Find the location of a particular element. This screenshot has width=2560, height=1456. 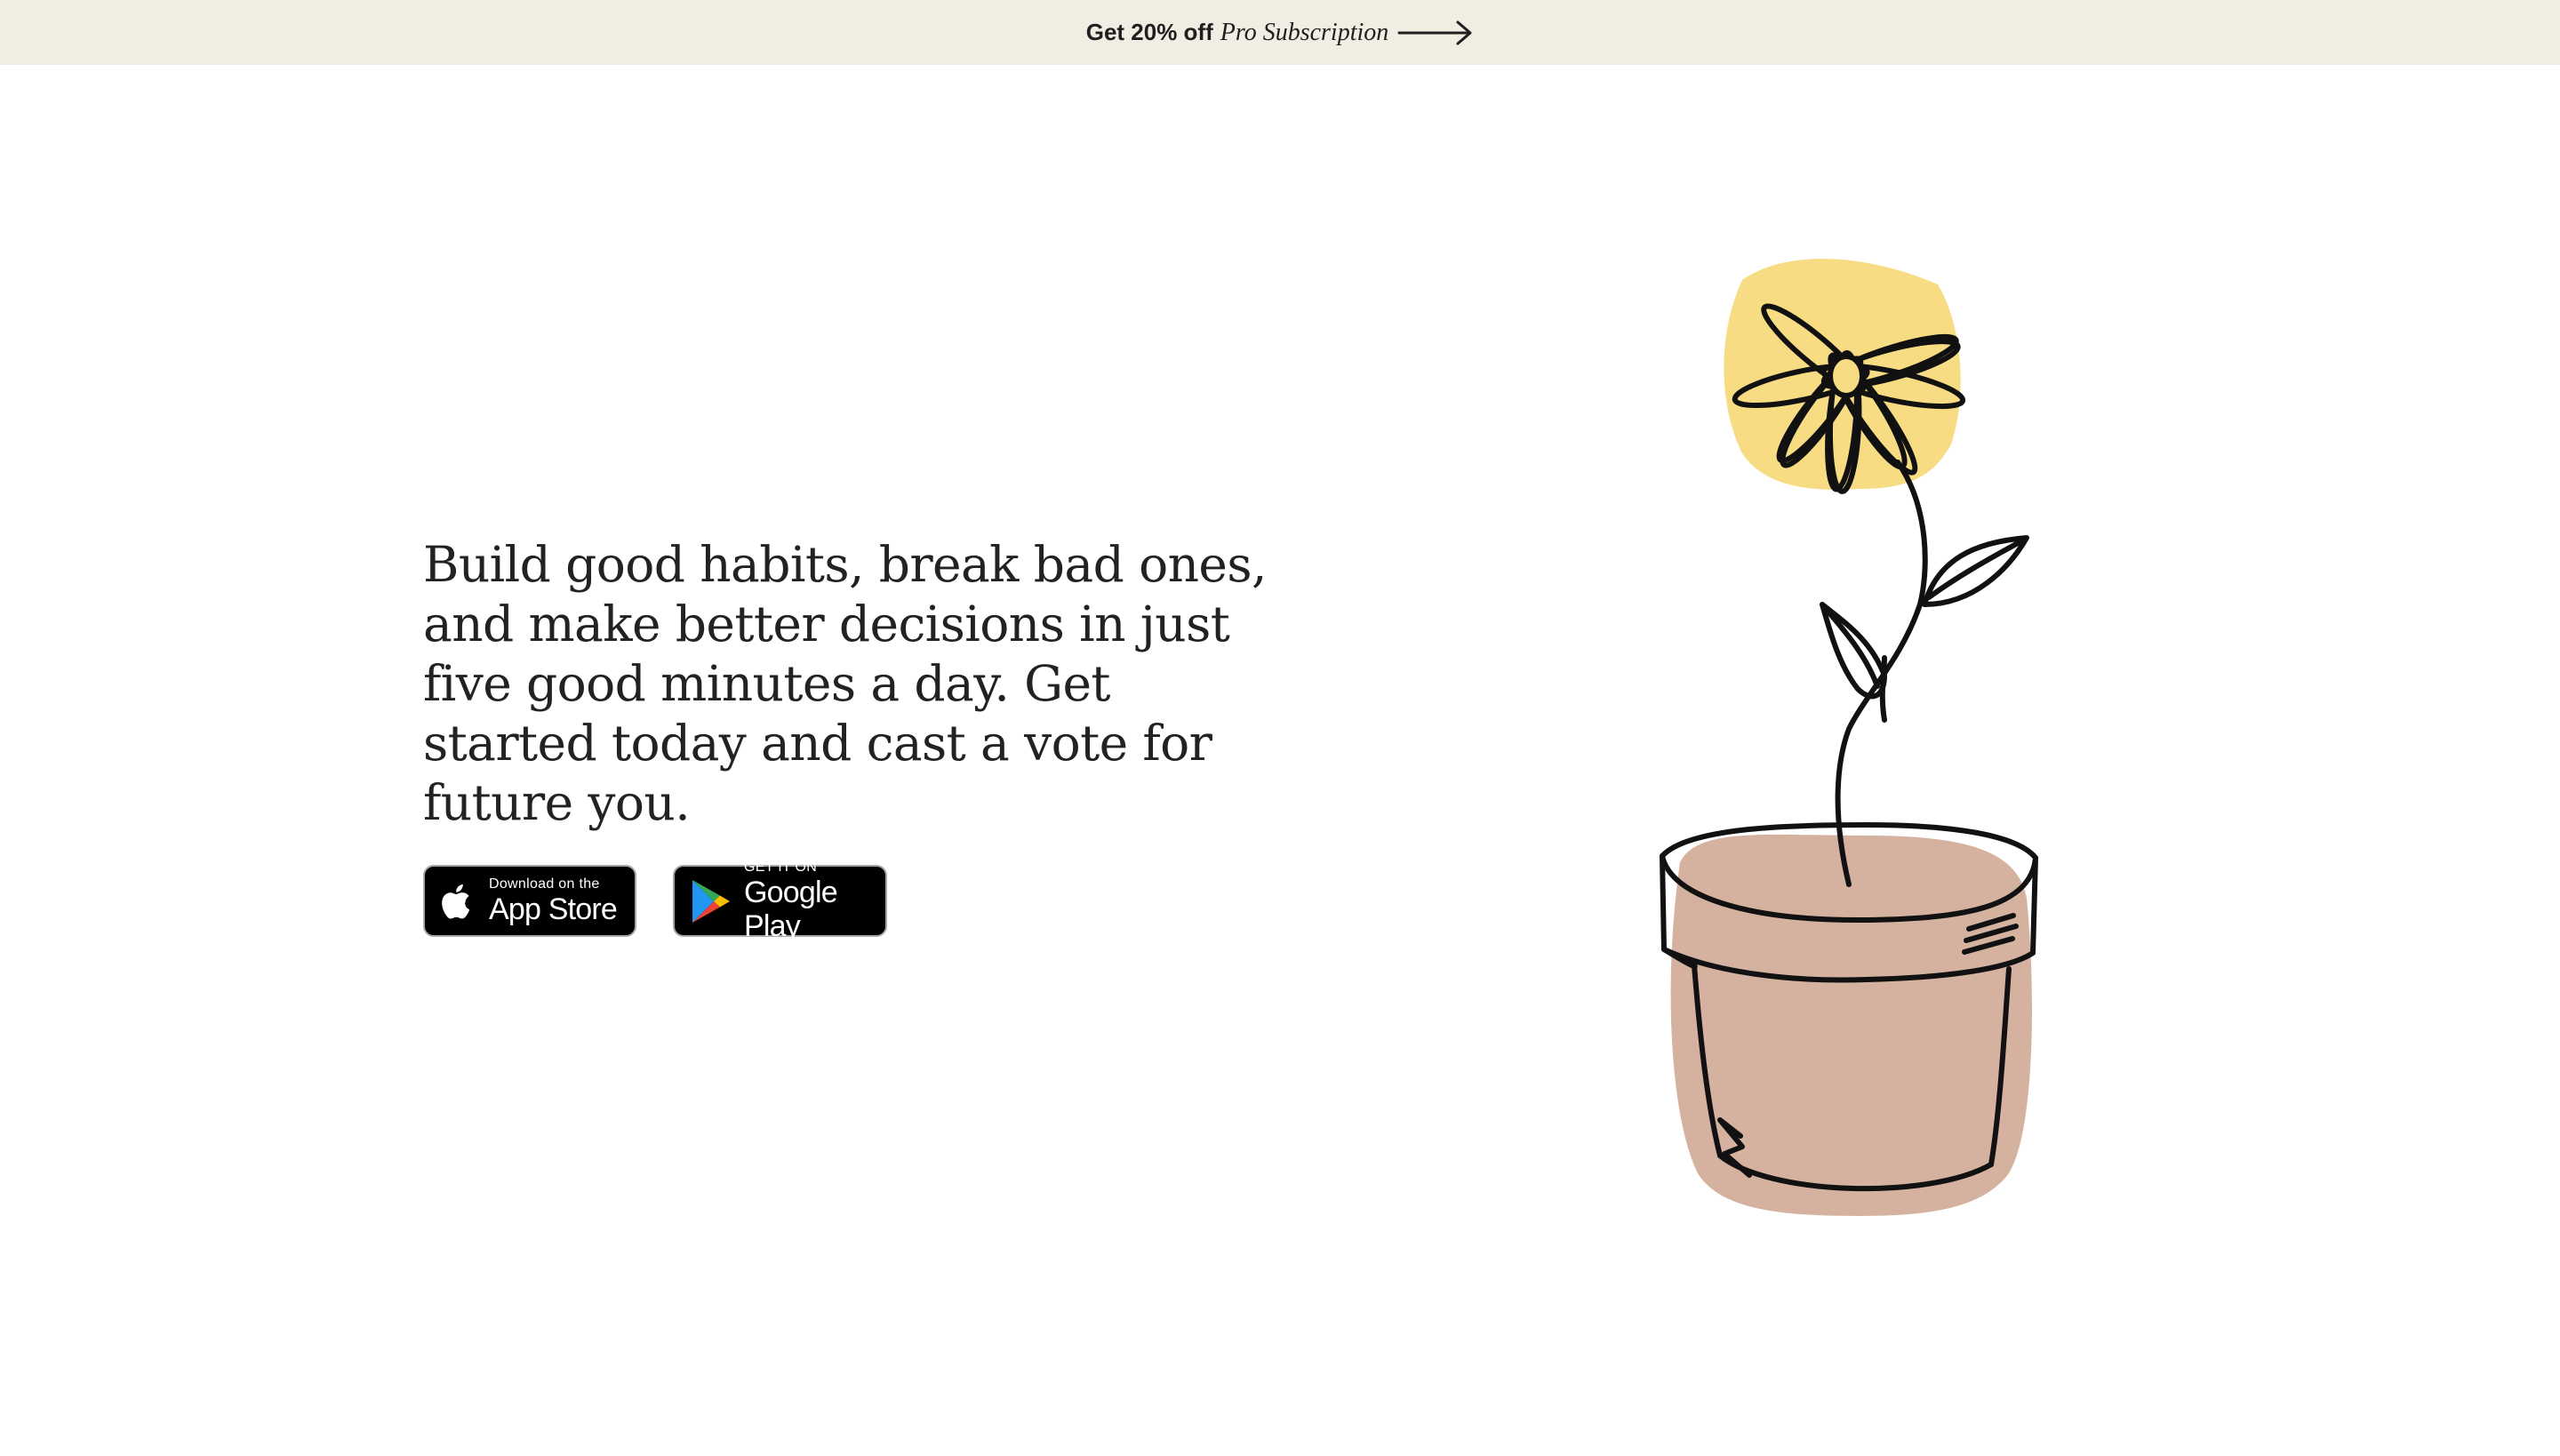

app-store-button: Download on the App Store is located at coordinates (529, 901).